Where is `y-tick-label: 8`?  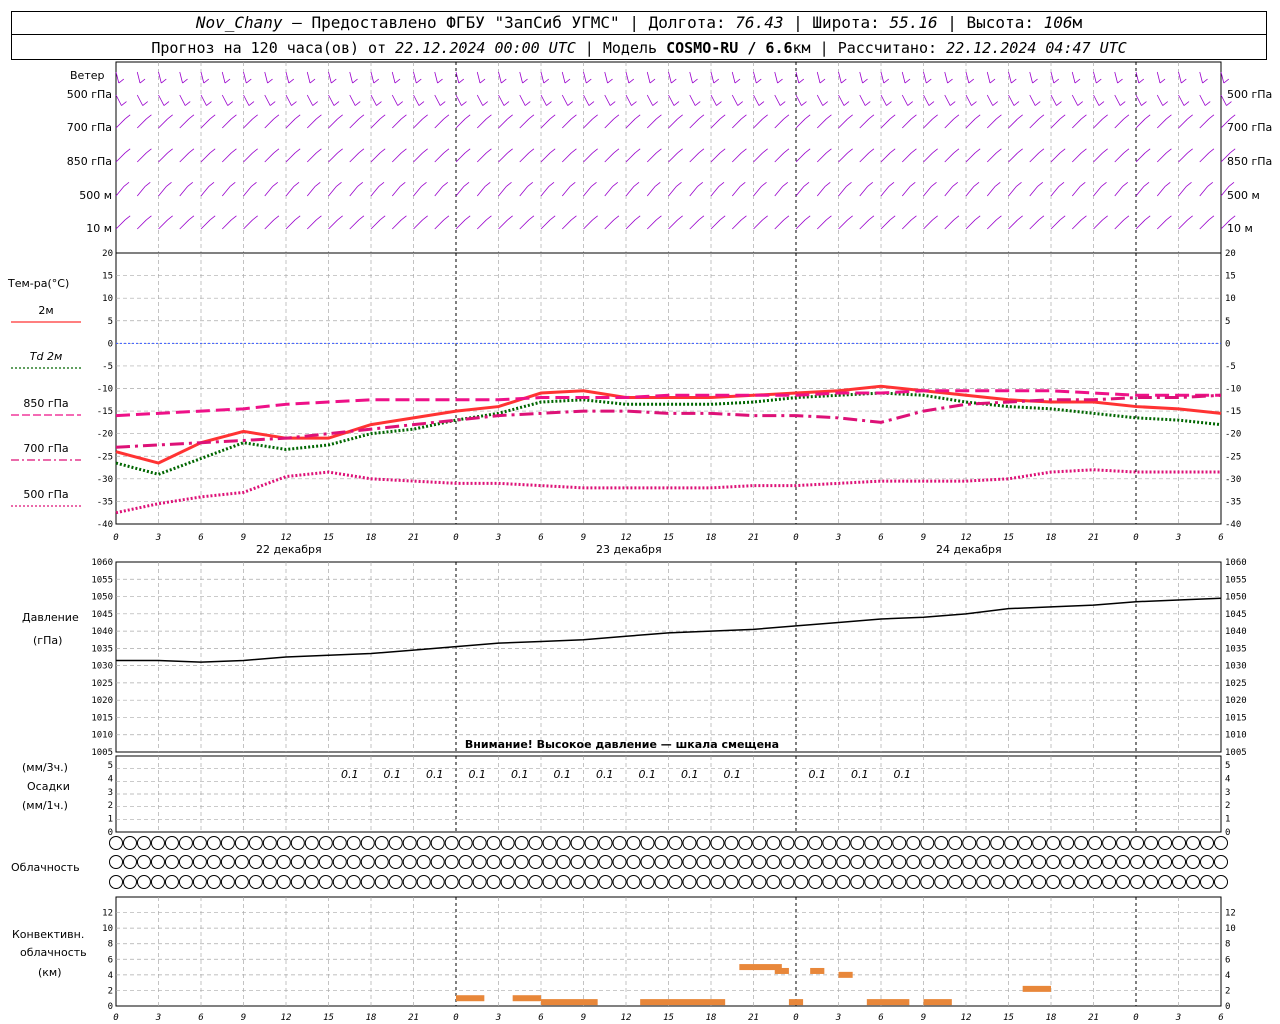 y-tick-label: 8 is located at coordinates (110, 945).